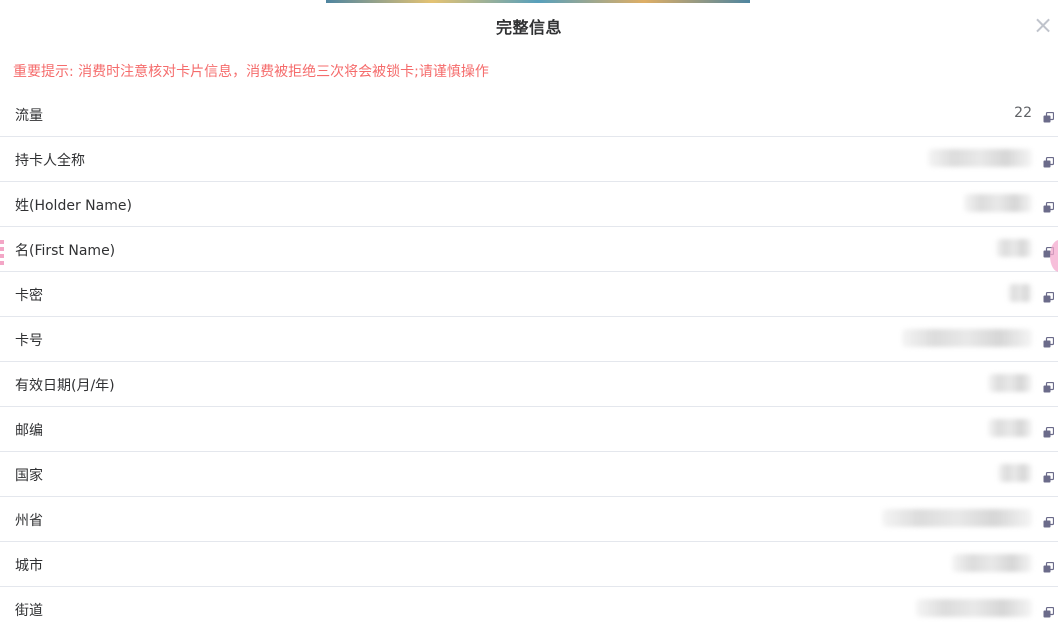 This screenshot has width=1058, height=626. Describe the element at coordinates (529, 384) in the screenshot. I see `field-row: 有效日期(月/年)` at that location.